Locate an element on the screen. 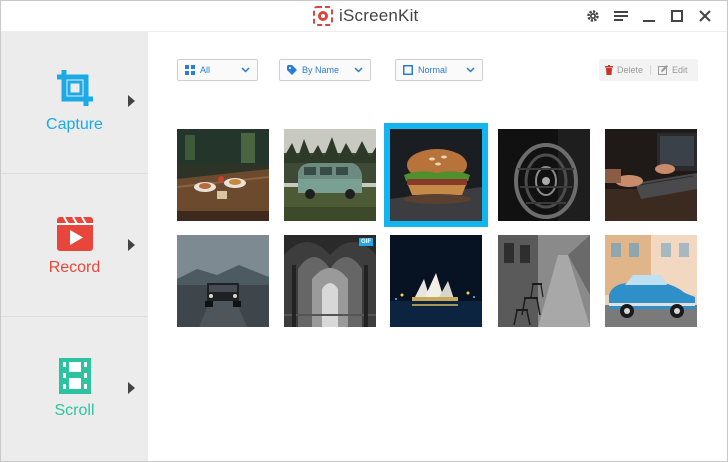  view-dropdown-label: Normal is located at coordinates (433, 70).